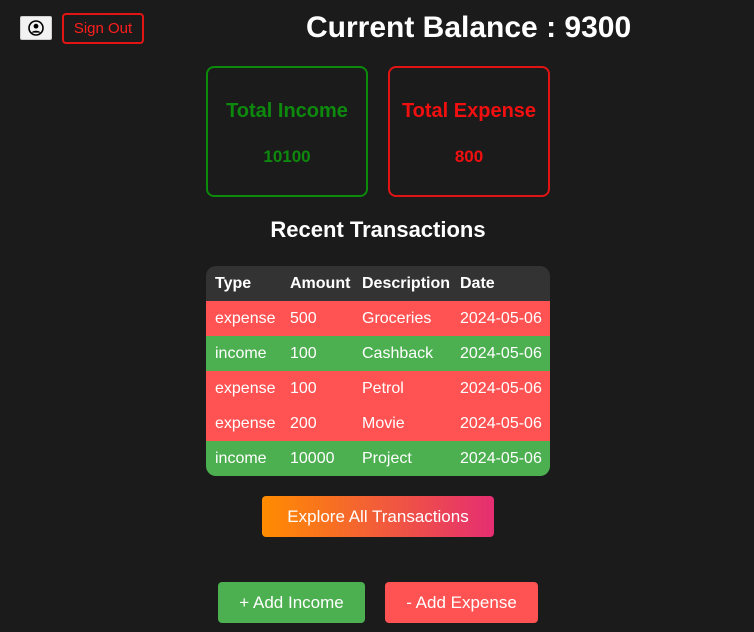  I want to click on total-income-title: Total Income, so click(287, 111).